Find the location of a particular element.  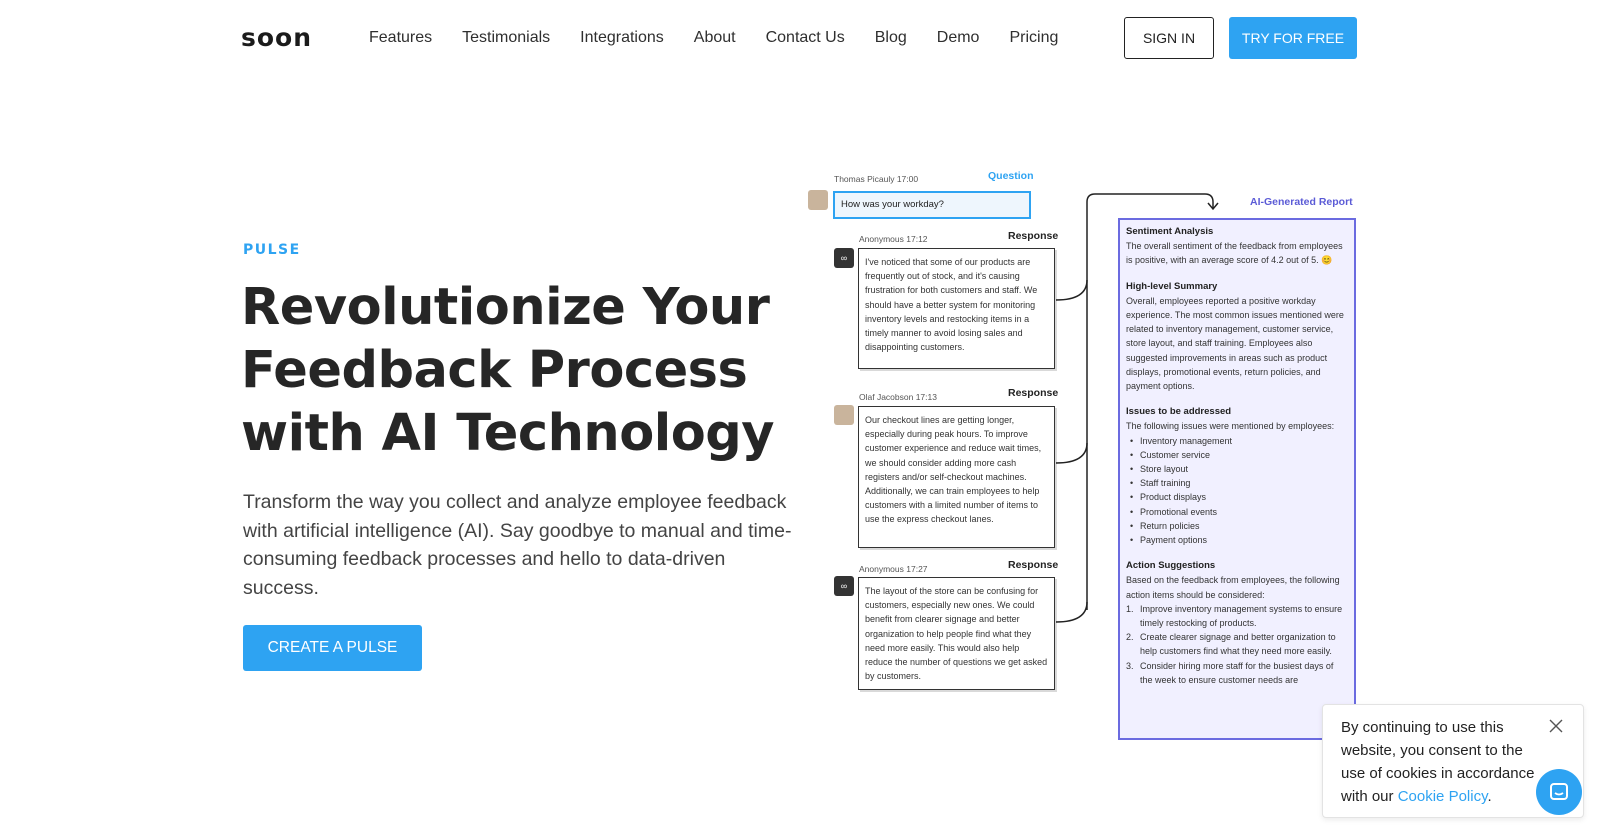

cookie-text-end: . is located at coordinates (1489, 796).